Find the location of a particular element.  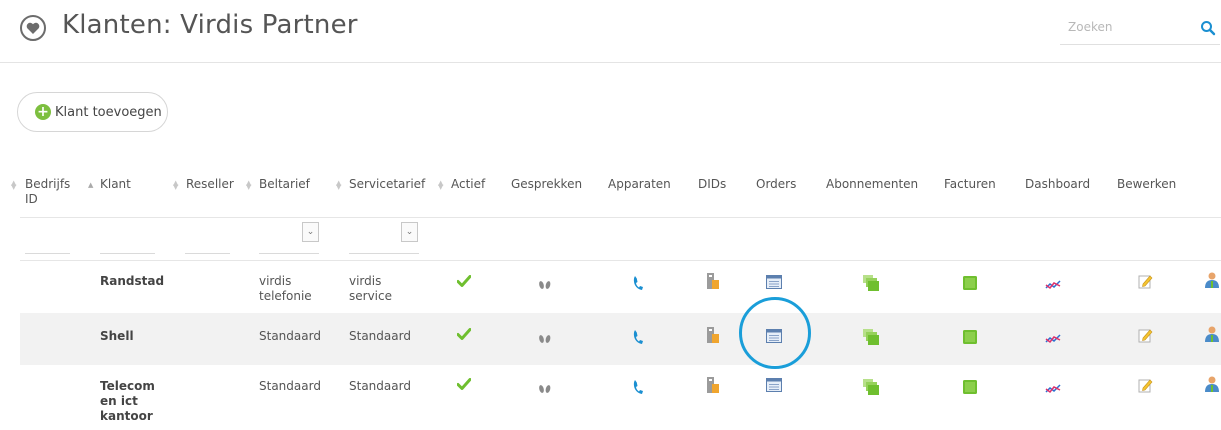

cell-servicetarief: virdis service is located at coordinates (370, 288).